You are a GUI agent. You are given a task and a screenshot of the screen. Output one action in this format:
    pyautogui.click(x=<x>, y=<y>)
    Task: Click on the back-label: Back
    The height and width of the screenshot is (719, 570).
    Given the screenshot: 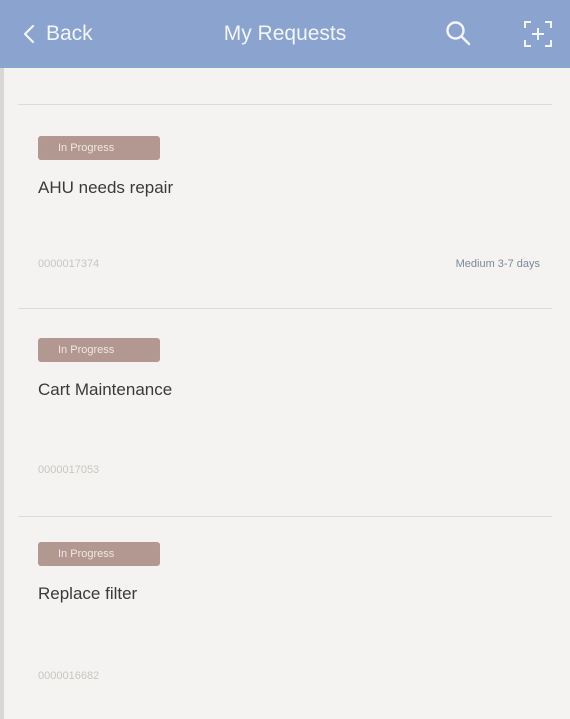 What is the action you would take?
    pyautogui.click(x=69, y=33)
    